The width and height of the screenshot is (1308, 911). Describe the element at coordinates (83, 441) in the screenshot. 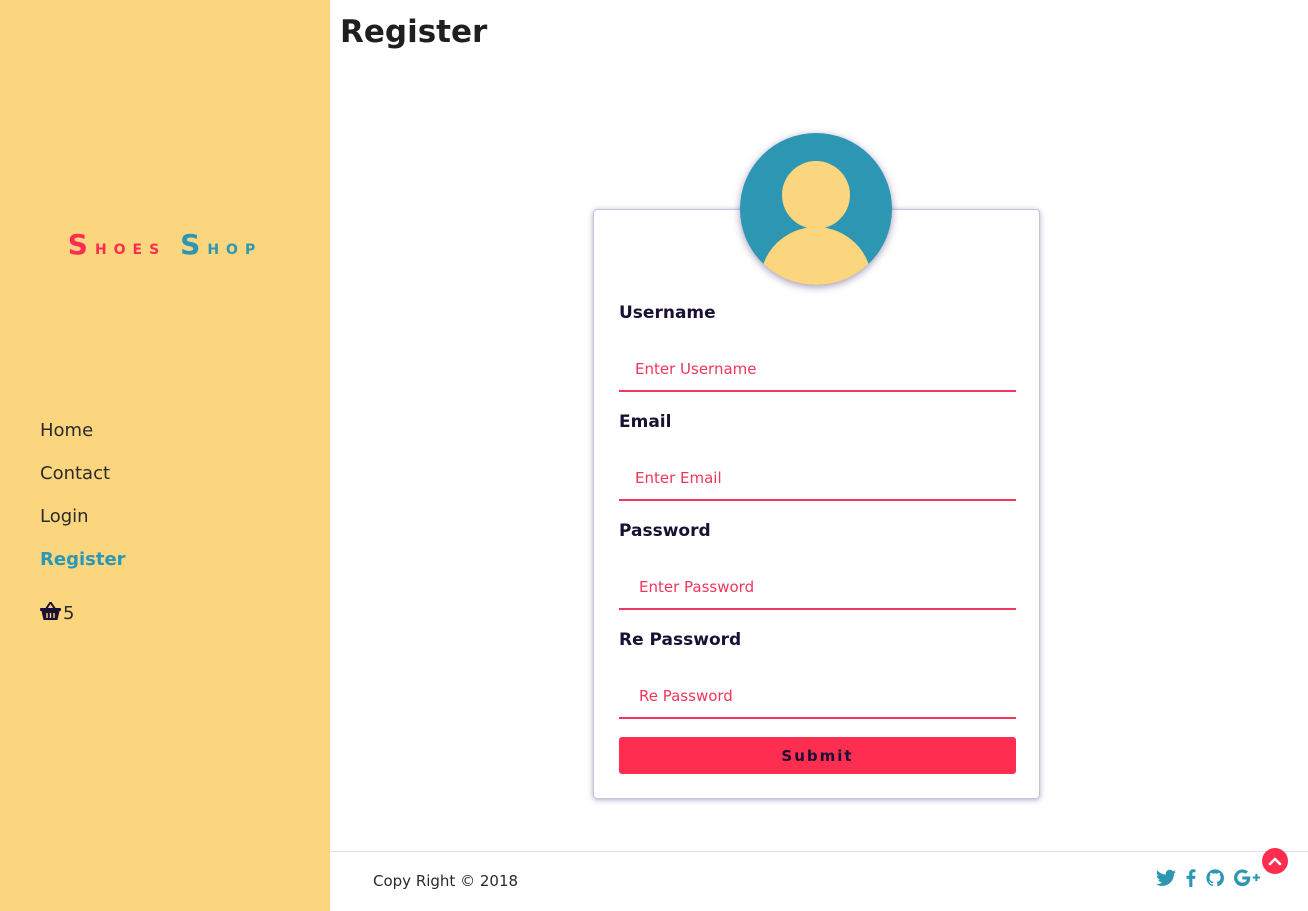

I see `nav-item-home: Home` at that location.